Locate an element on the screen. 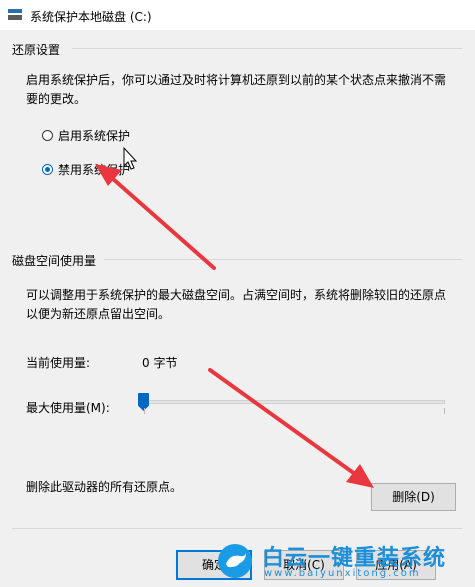  bird-logo-icon is located at coordinates (235, 561).